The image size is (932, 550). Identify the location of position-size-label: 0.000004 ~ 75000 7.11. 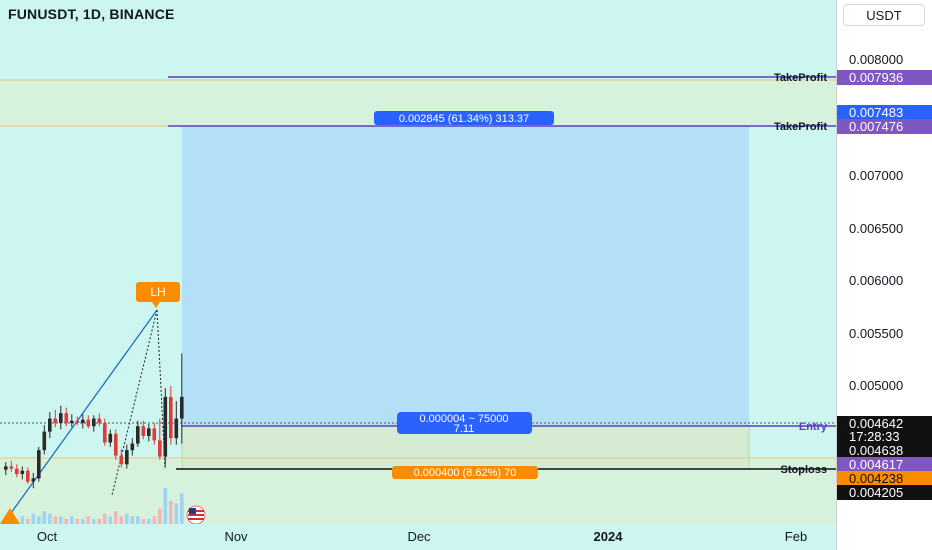
(464, 423).